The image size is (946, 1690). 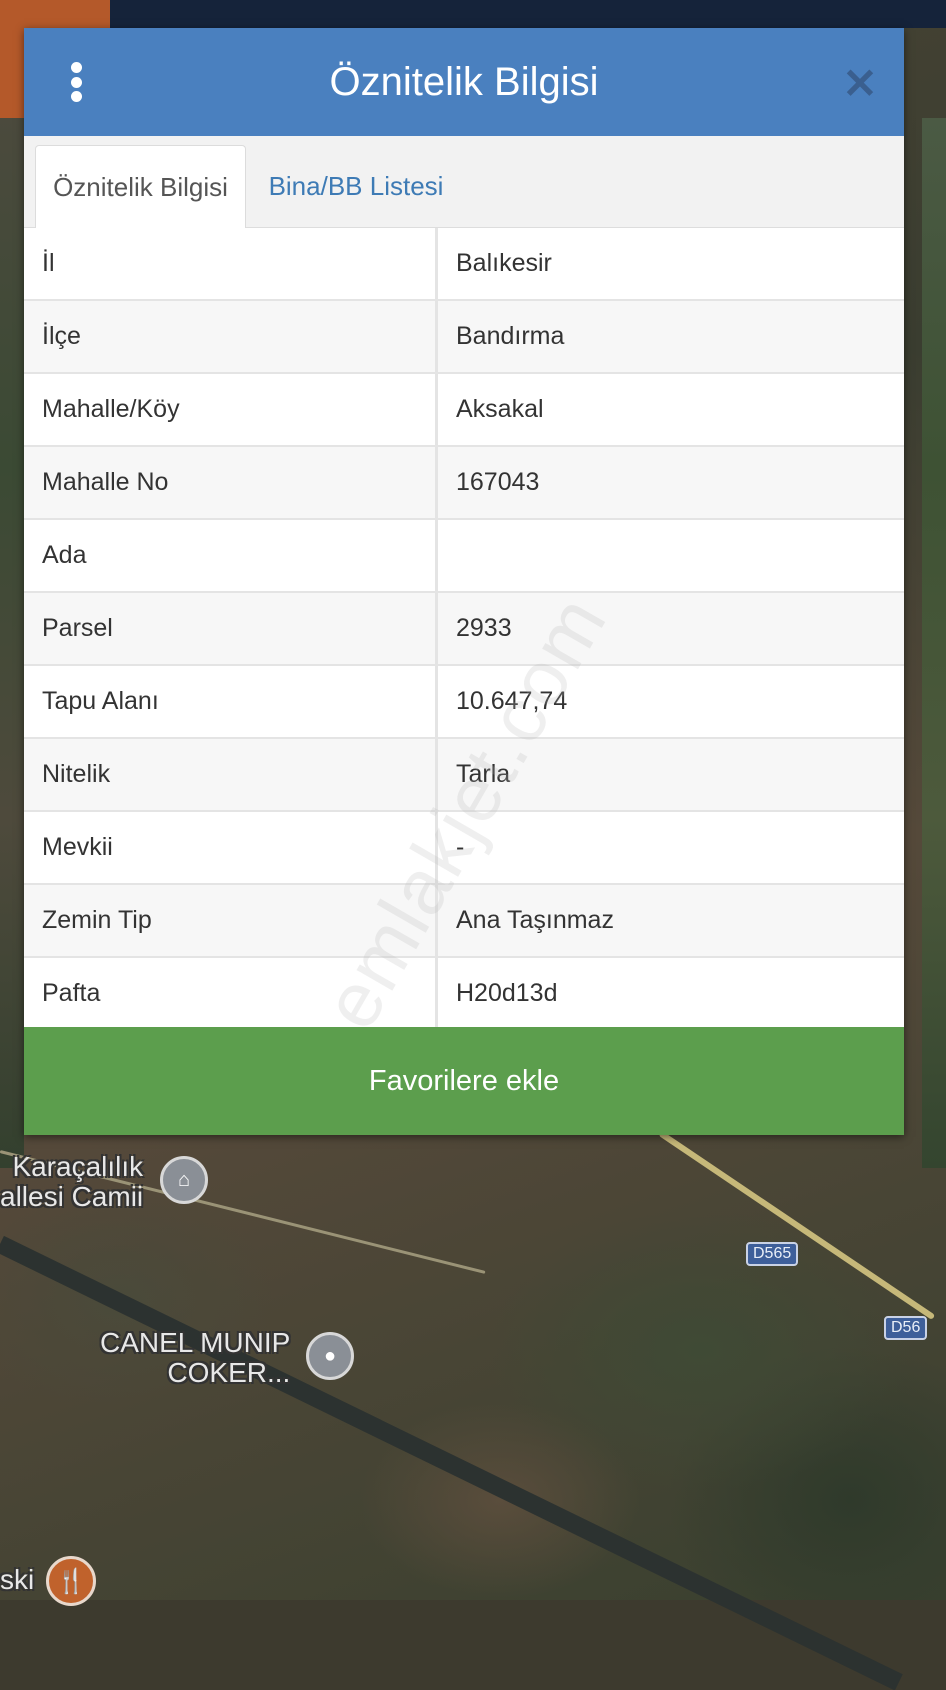 I want to click on row-label: Tapu Alanı, so click(x=231, y=701).